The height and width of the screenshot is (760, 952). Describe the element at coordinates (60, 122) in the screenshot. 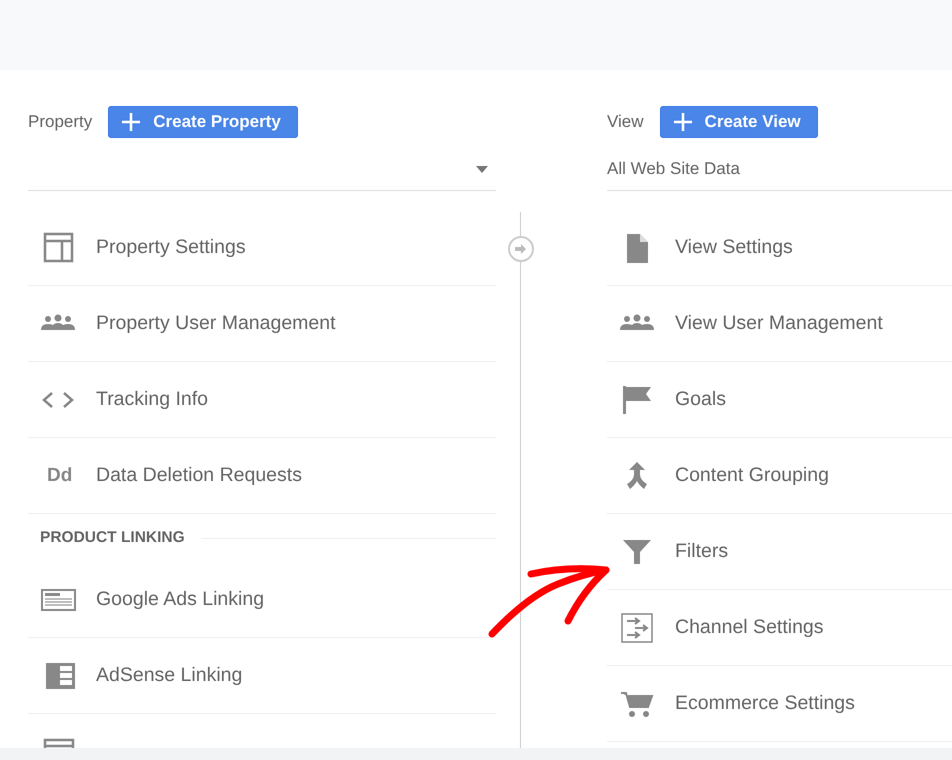

I see `property-label: Property` at that location.